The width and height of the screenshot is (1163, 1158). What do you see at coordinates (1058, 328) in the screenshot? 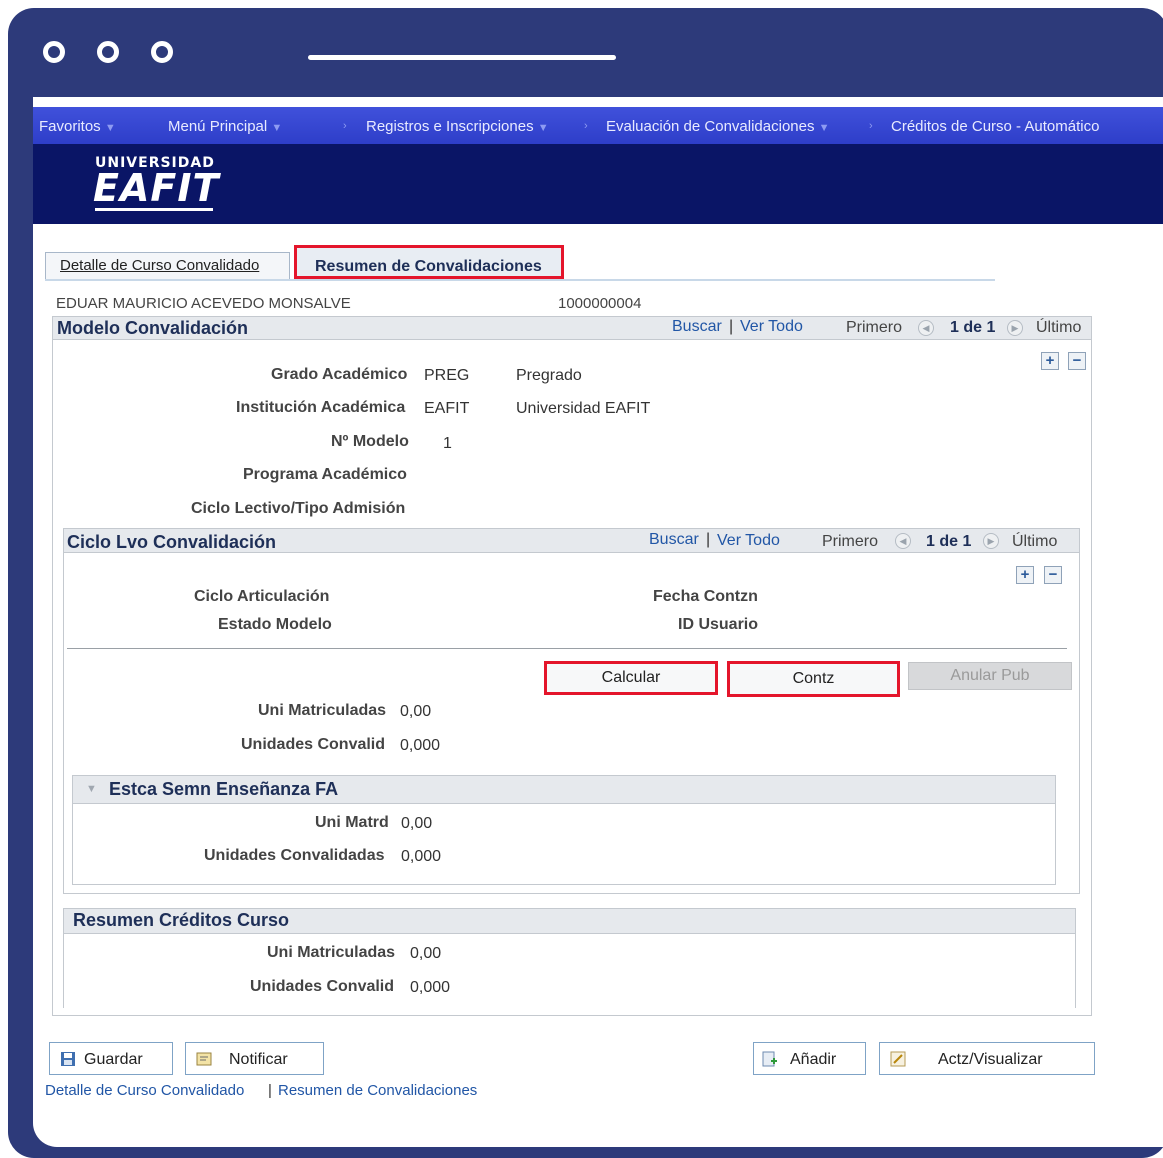
I see `modelo-ultimo: Último` at bounding box center [1058, 328].